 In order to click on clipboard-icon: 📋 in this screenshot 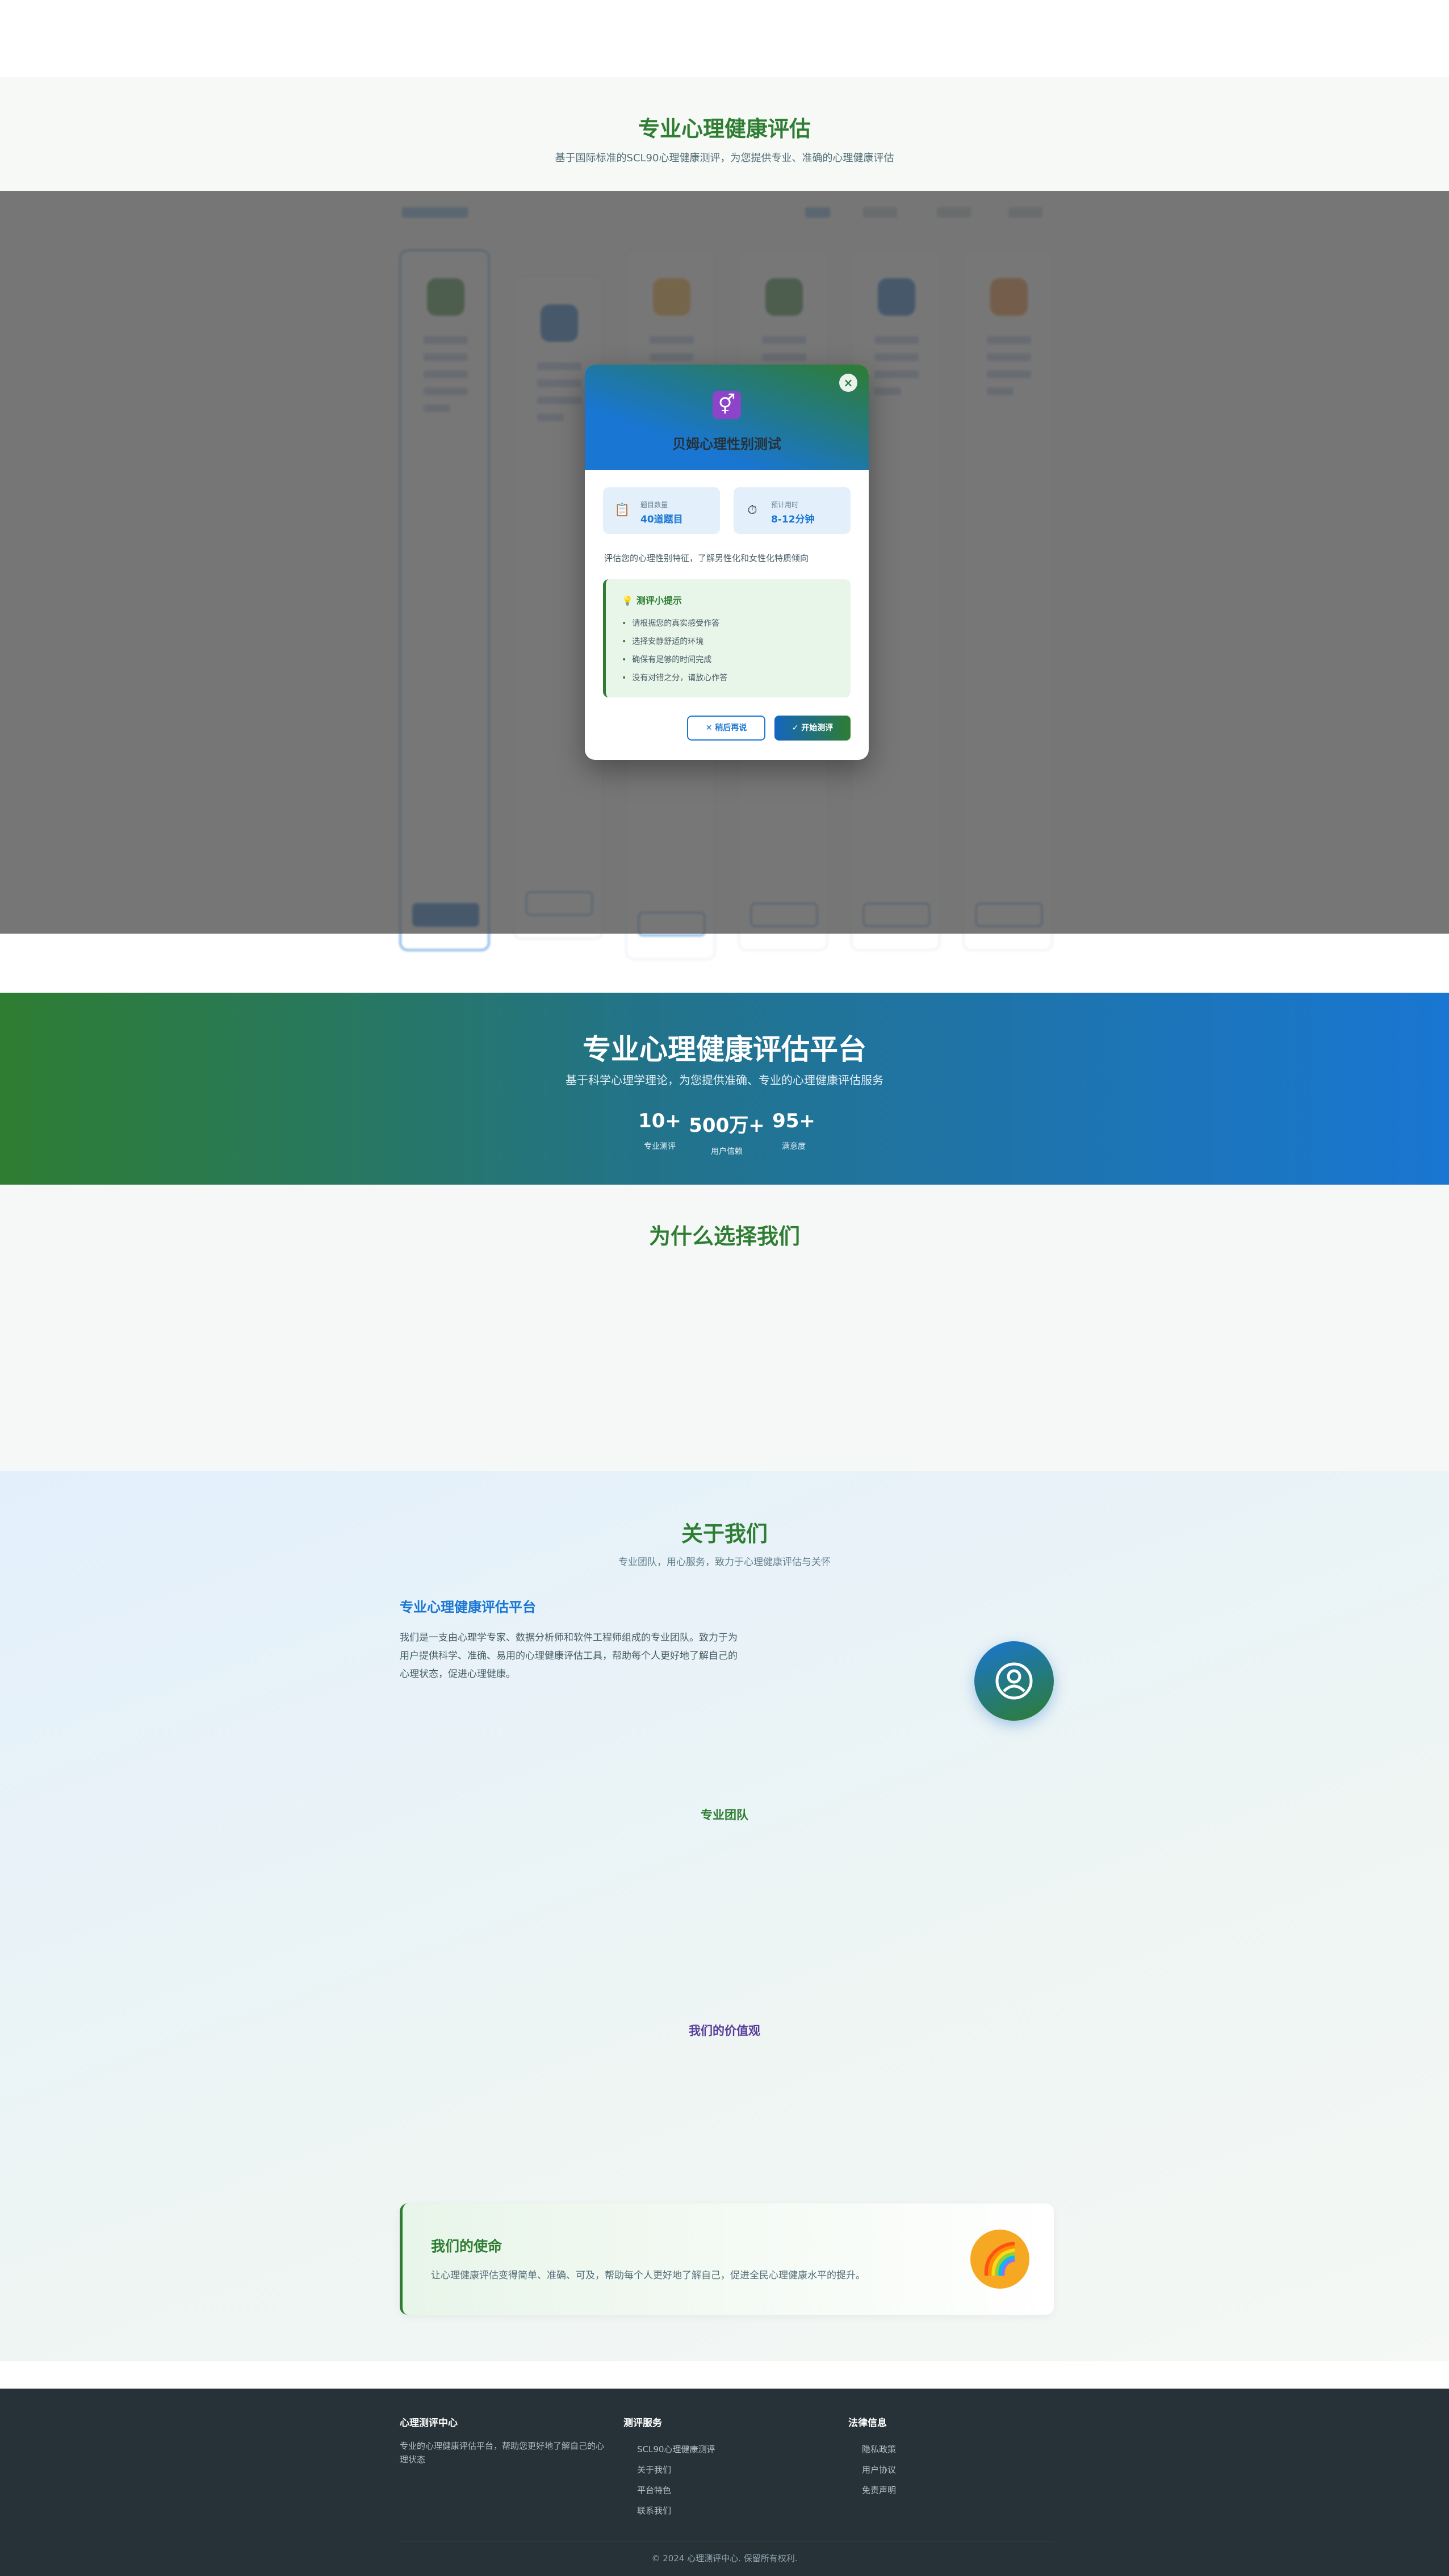, I will do `click(622, 510)`.